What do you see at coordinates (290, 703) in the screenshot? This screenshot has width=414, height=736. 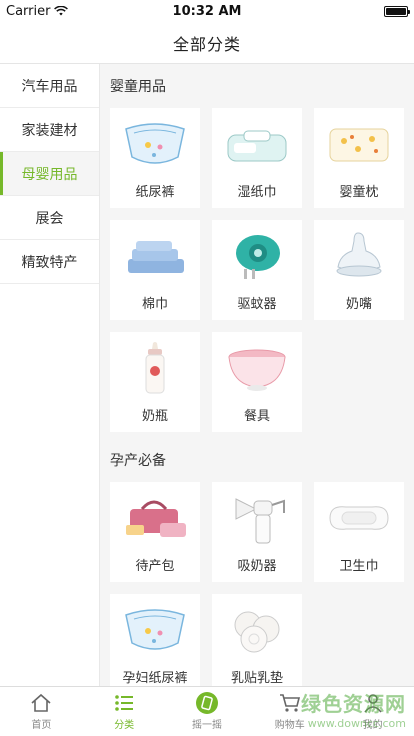 I see `cart-icon` at bounding box center [290, 703].